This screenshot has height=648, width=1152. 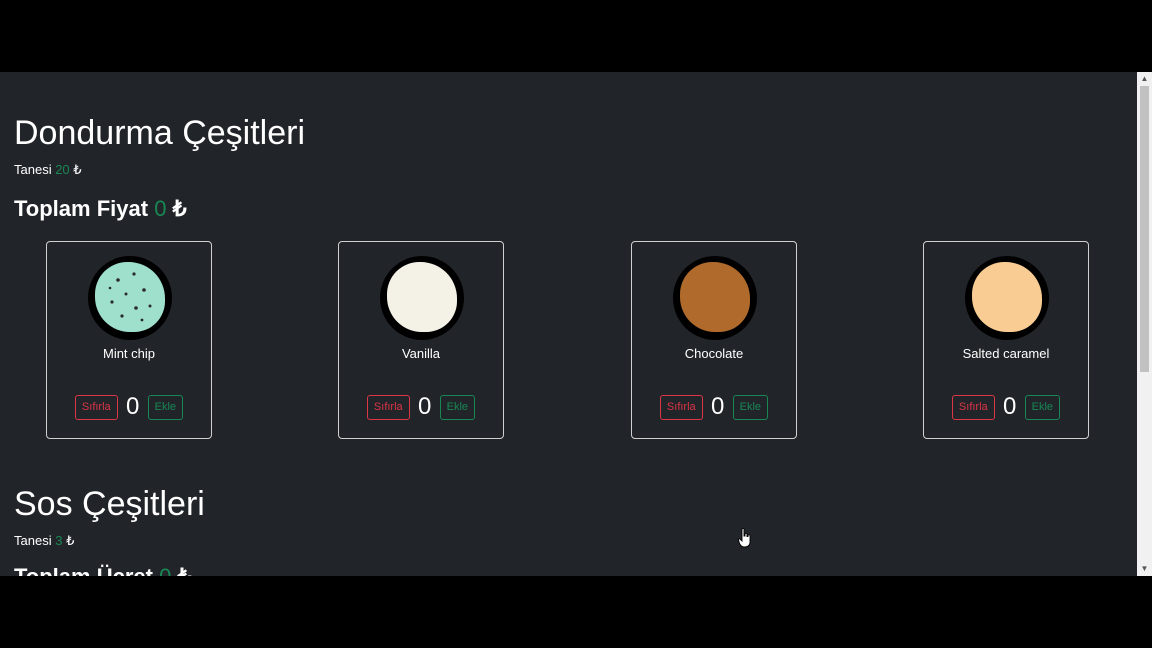 What do you see at coordinates (1144, 569) in the screenshot?
I see `scroll-down-icon: ▼` at bounding box center [1144, 569].